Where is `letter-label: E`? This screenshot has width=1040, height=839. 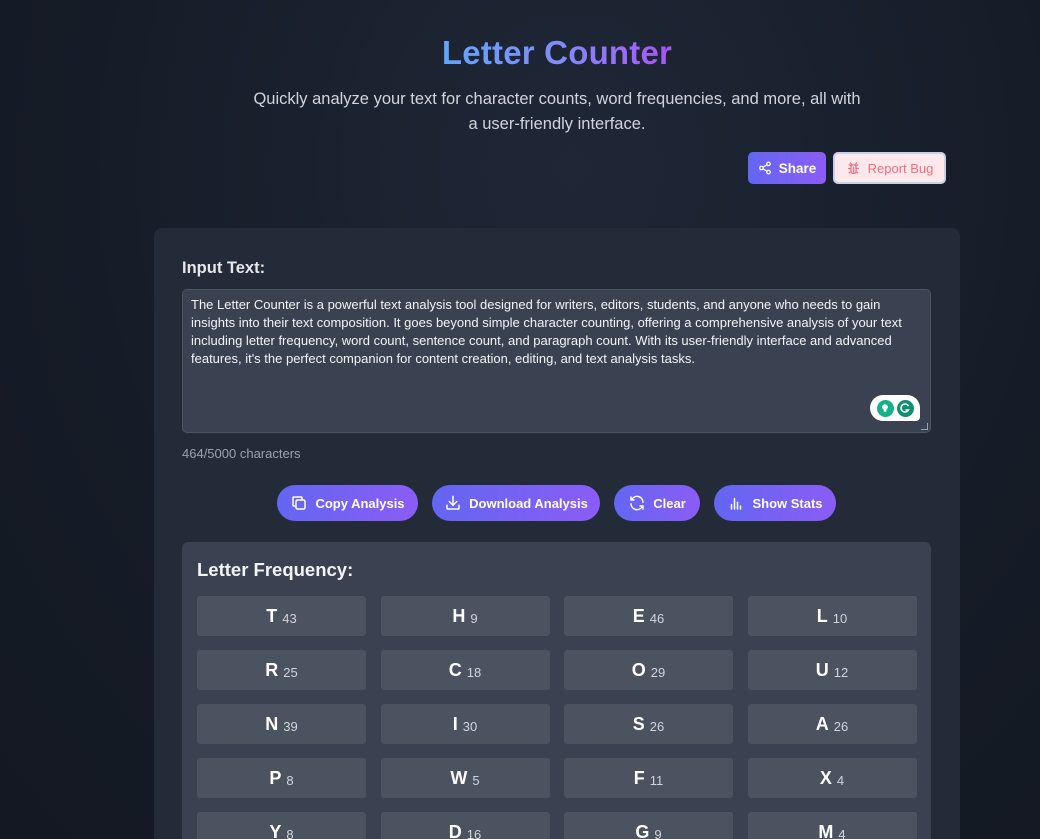 letter-label: E is located at coordinates (638, 615).